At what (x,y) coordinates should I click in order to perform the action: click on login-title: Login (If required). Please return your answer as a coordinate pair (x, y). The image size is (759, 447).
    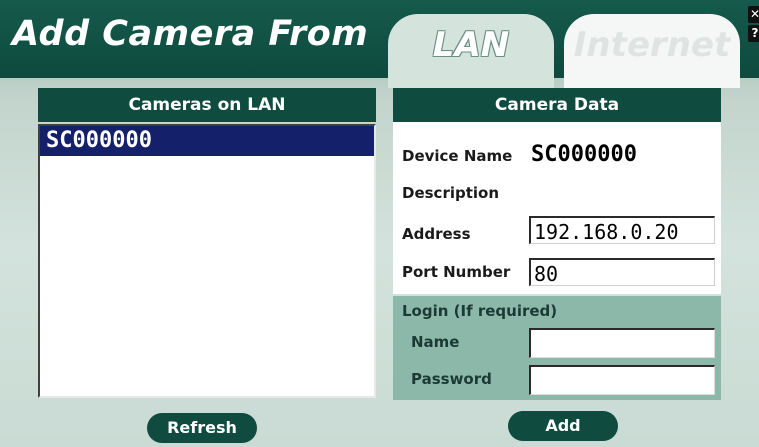
    Looking at the image, I should click on (480, 311).